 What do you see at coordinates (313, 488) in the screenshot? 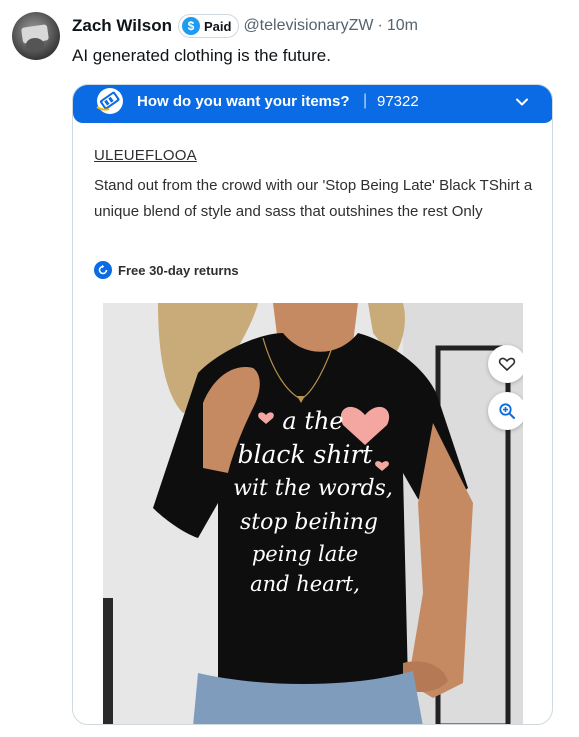
I see `shirt-text-line3: wit the words,` at bounding box center [313, 488].